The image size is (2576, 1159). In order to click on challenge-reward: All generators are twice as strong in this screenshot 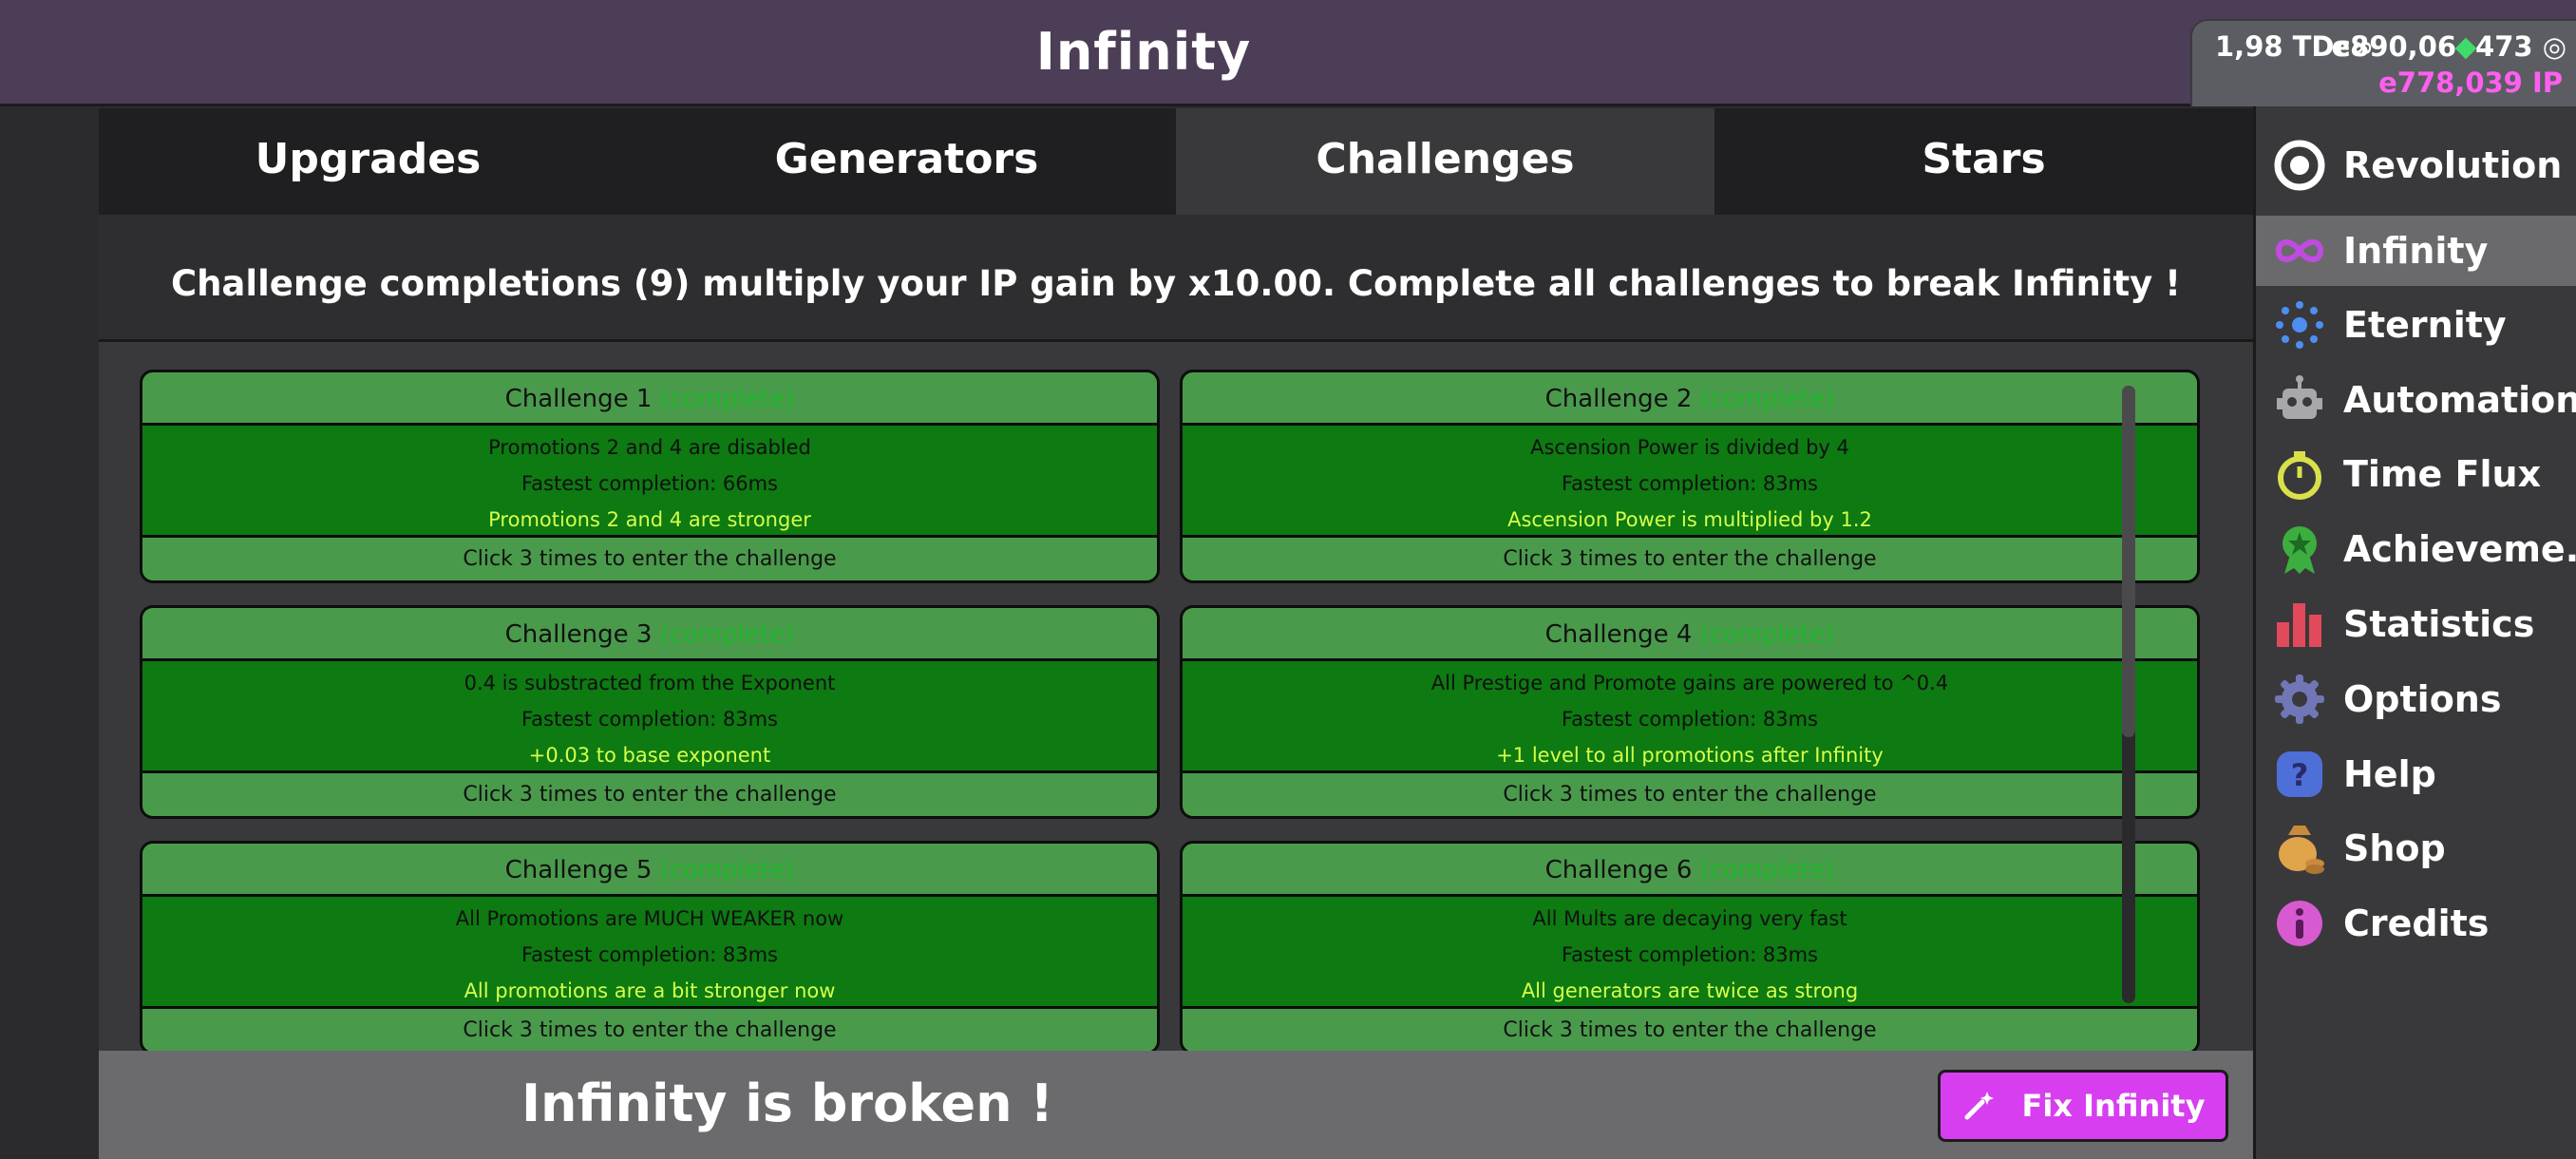, I will do `click(1690, 990)`.